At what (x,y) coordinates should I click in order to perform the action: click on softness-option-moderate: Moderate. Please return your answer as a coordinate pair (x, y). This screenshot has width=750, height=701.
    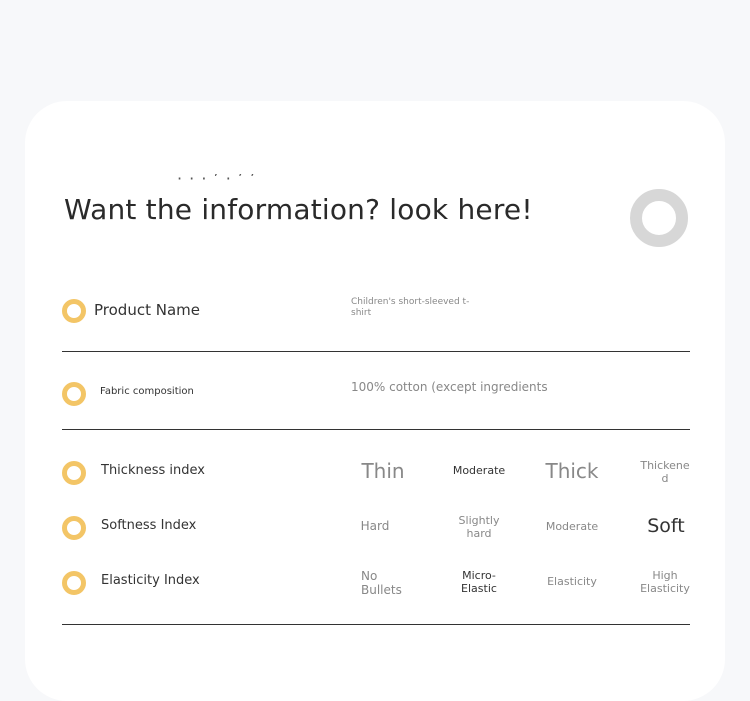
    Looking at the image, I should click on (572, 526).